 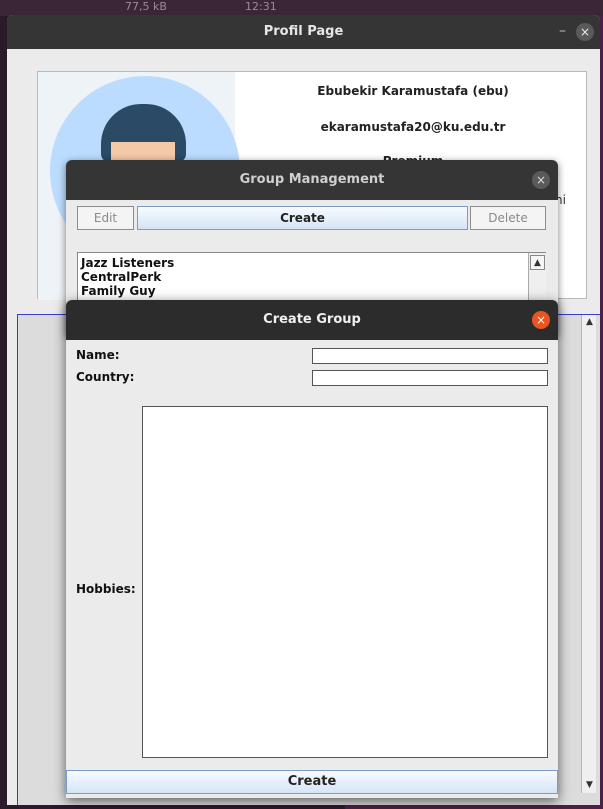 What do you see at coordinates (261, 6) in the screenshot?
I see `desktop-time-text: 12:31` at bounding box center [261, 6].